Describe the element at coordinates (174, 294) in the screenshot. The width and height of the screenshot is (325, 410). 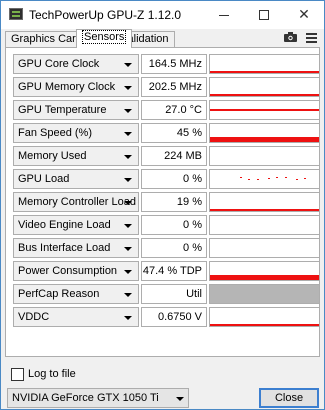
I see `sensor-value-field: Util` at that location.